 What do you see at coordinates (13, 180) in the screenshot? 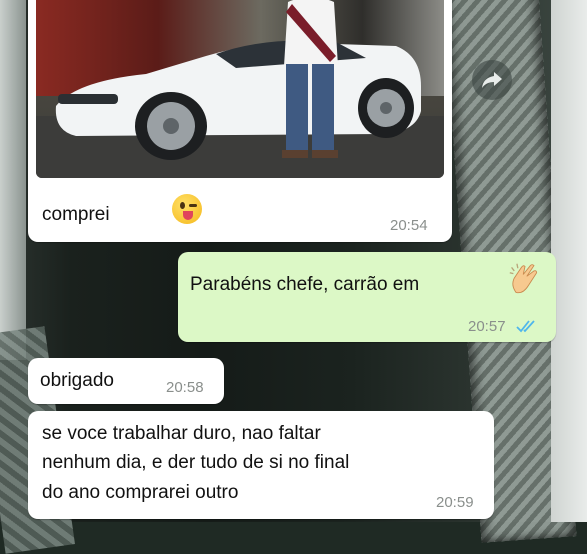
I see `wallpaper-edge-left` at bounding box center [13, 180].